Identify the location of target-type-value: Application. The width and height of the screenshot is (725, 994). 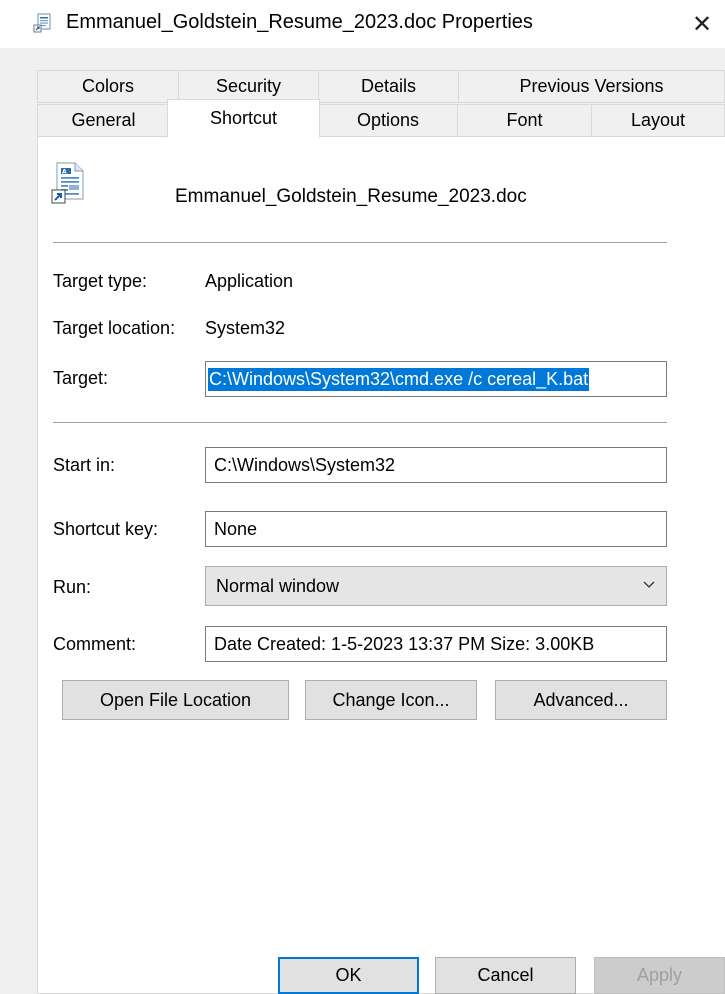
(249, 281).